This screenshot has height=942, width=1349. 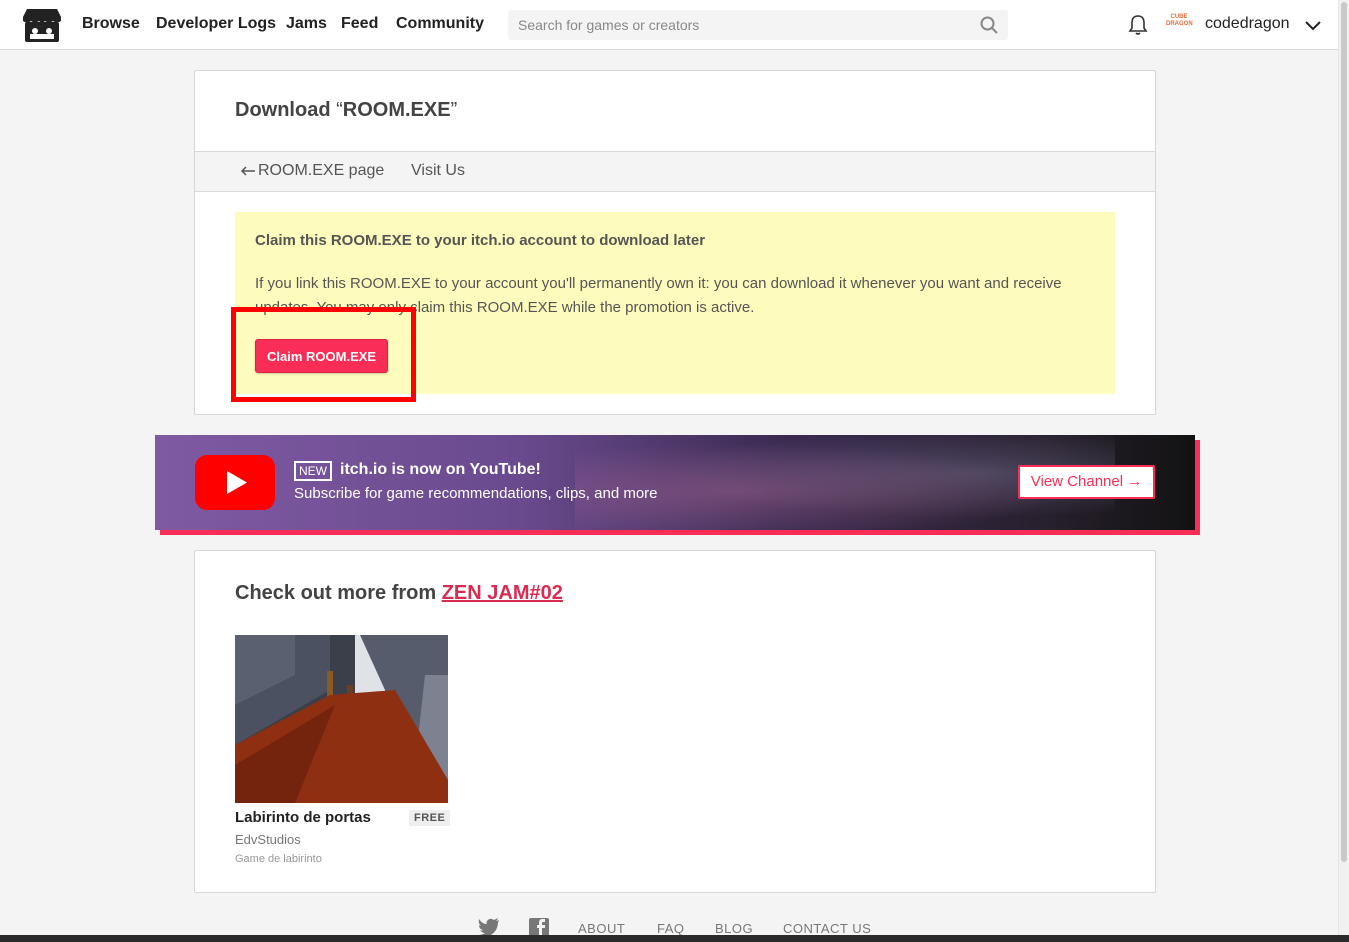 What do you see at coordinates (430, 818) in the screenshot?
I see `price-badge: FREE` at bounding box center [430, 818].